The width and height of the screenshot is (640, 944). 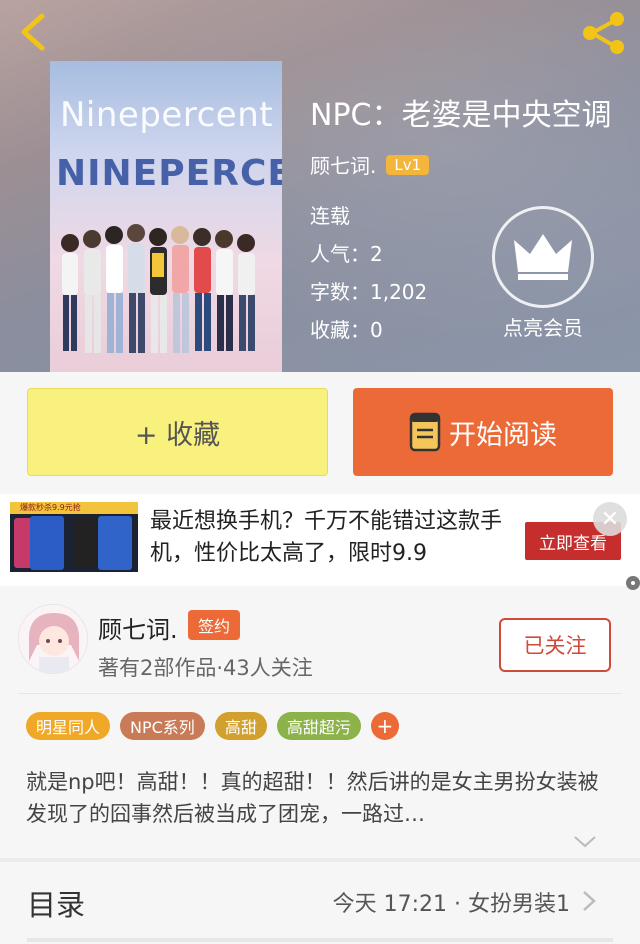 I want to click on table-of-contents-row: 目录 今天 17:21 · 女扮男装1, so click(x=320, y=901).